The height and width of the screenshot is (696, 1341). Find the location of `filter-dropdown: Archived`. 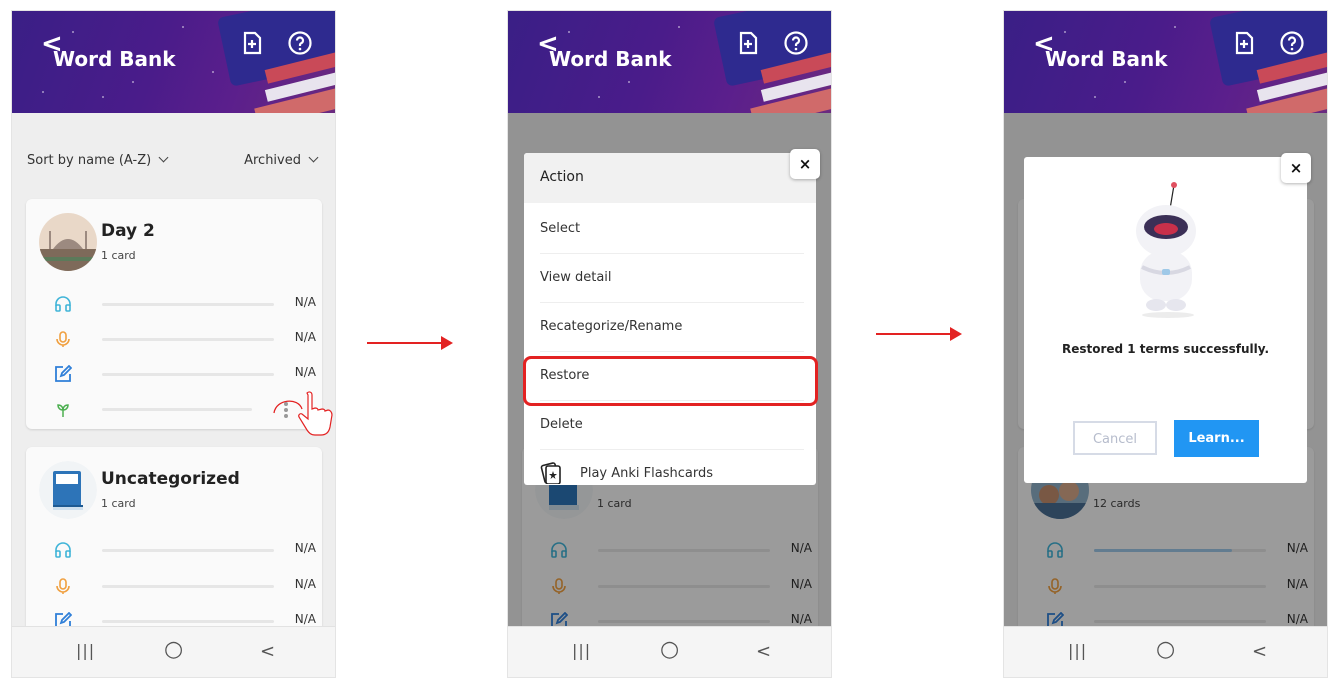

filter-dropdown: Archived is located at coordinates (281, 160).